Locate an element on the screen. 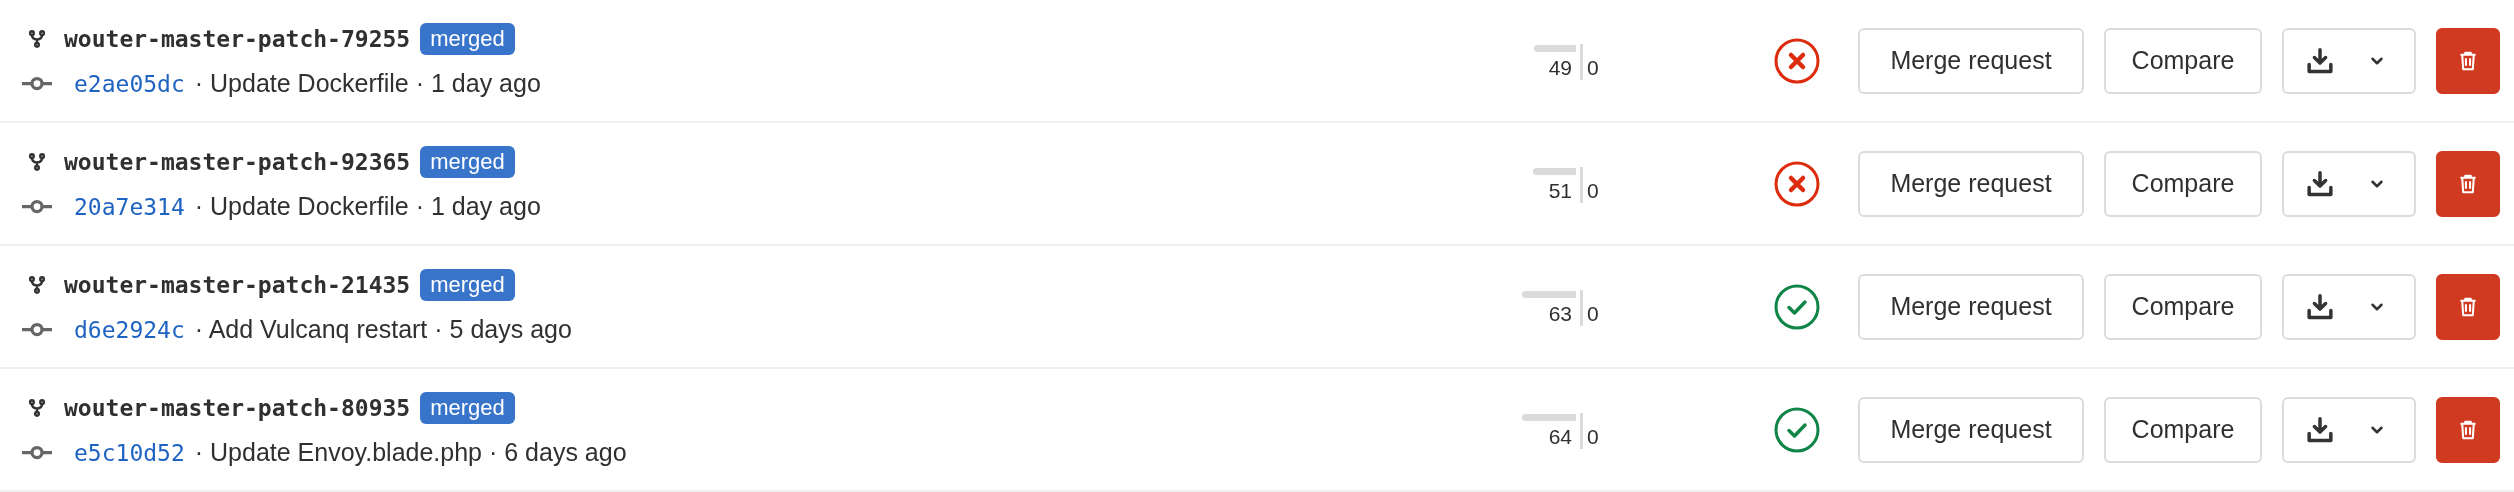 The width and height of the screenshot is (2514, 492). behind-count: 63 is located at coordinates (1560, 313).